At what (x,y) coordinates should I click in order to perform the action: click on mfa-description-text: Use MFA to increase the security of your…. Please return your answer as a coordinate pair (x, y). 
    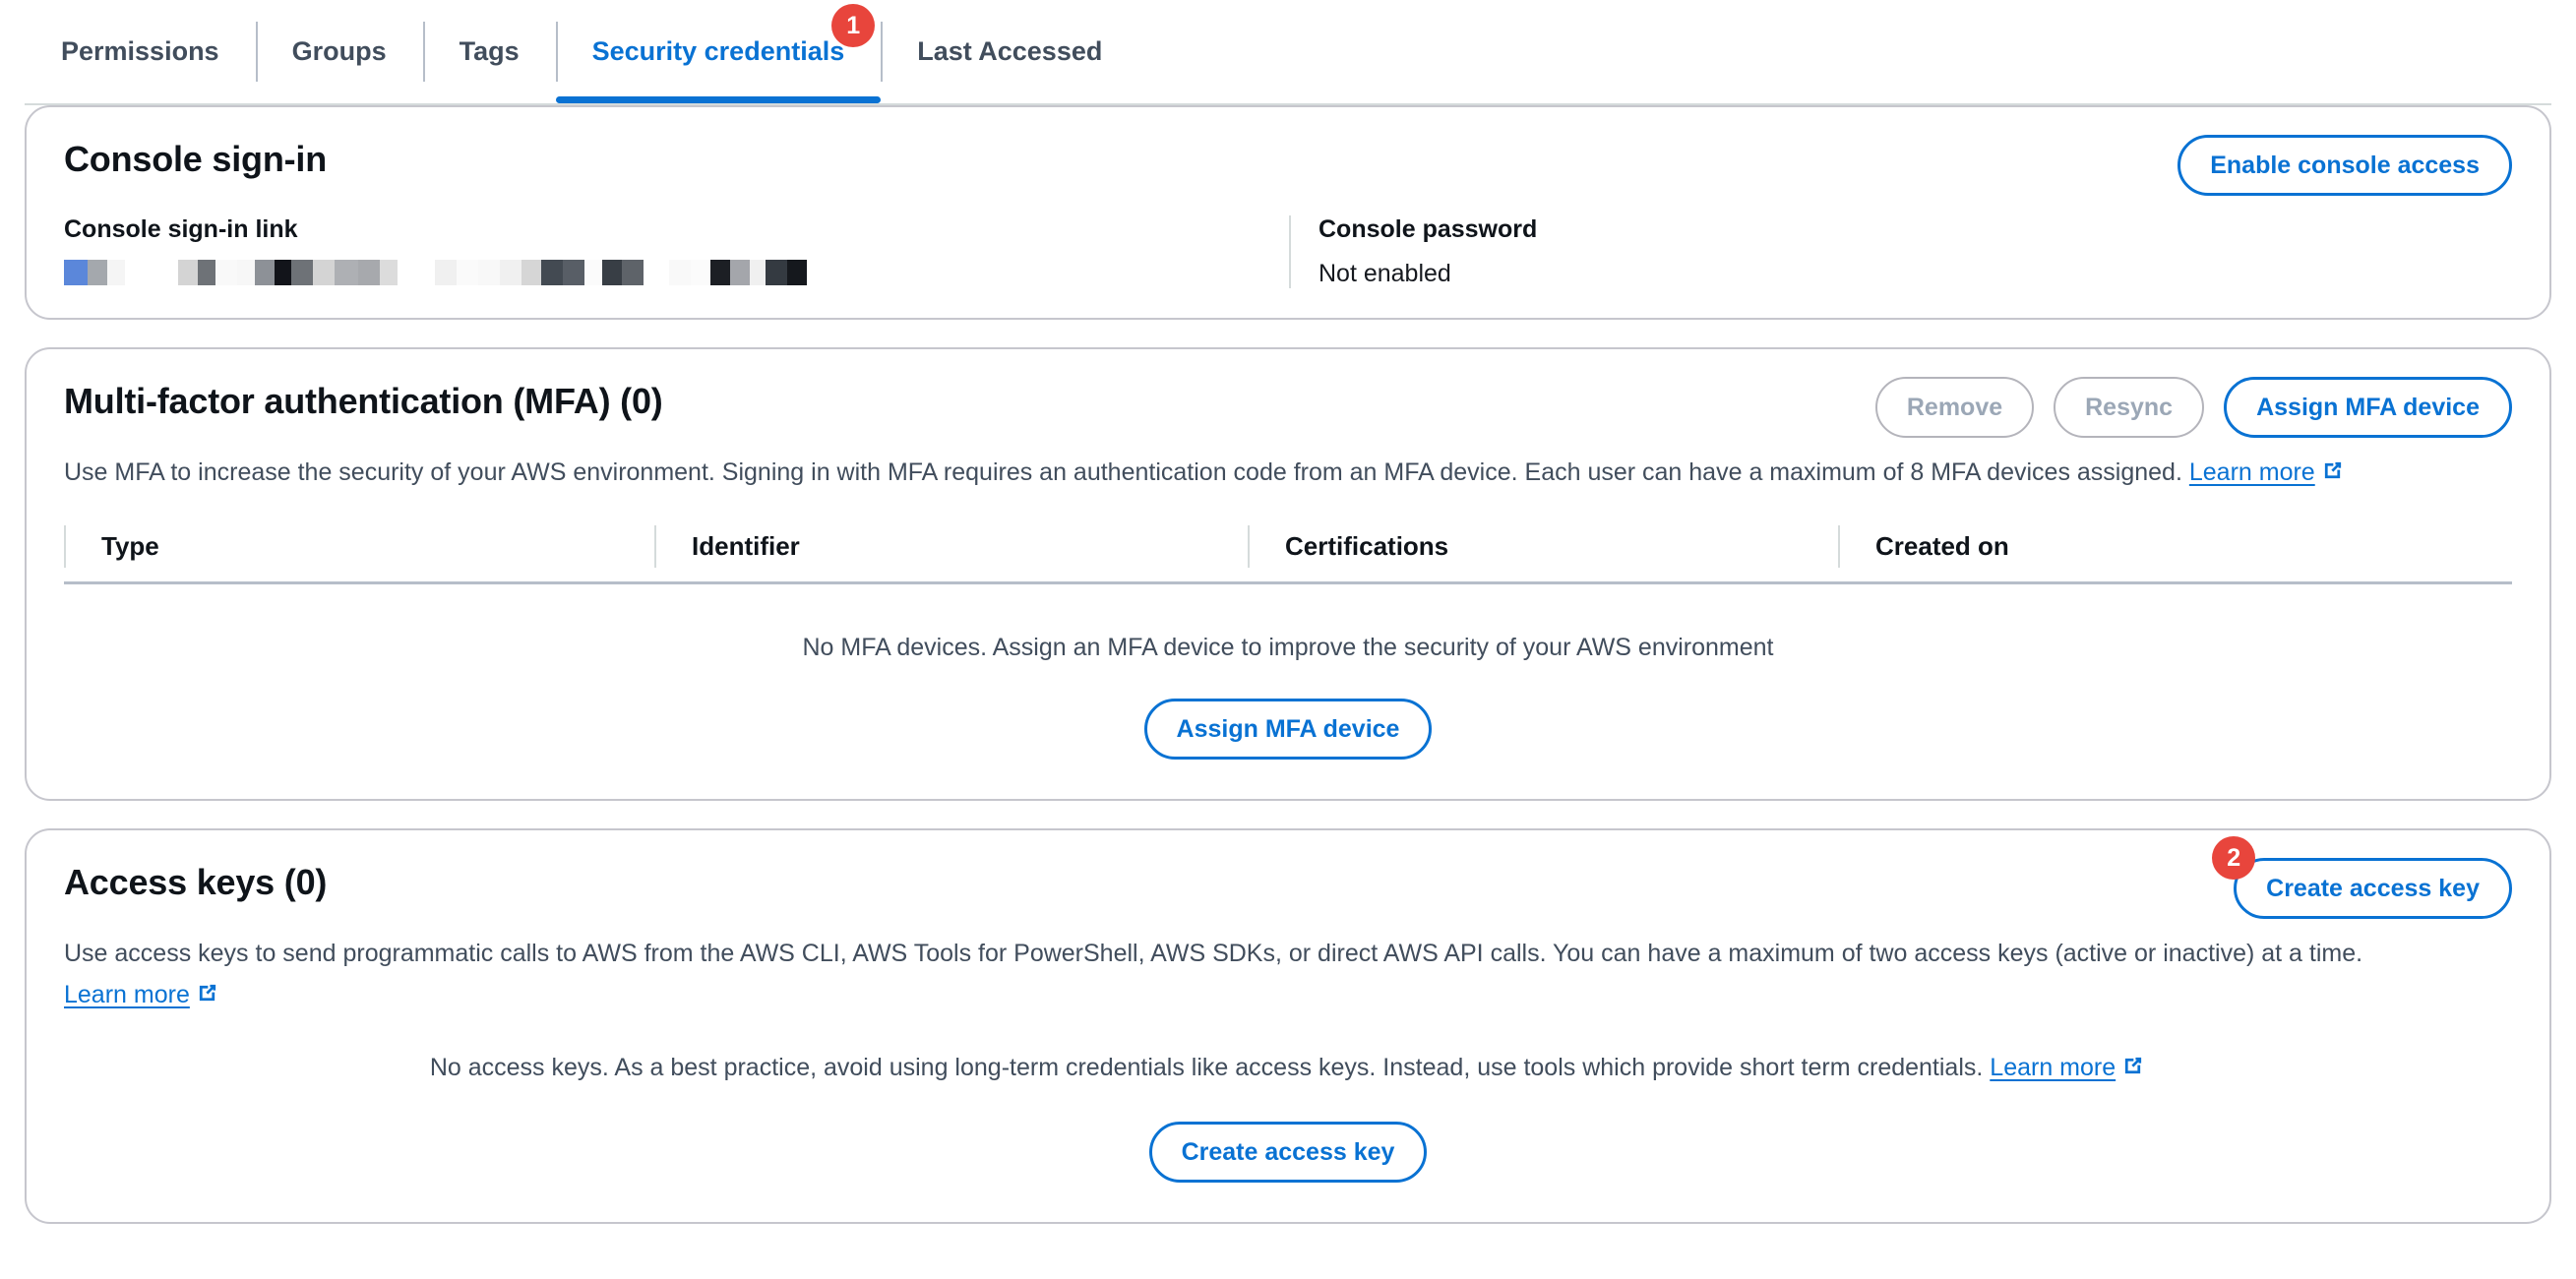
    Looking at the image, I should click on (1123, 472).